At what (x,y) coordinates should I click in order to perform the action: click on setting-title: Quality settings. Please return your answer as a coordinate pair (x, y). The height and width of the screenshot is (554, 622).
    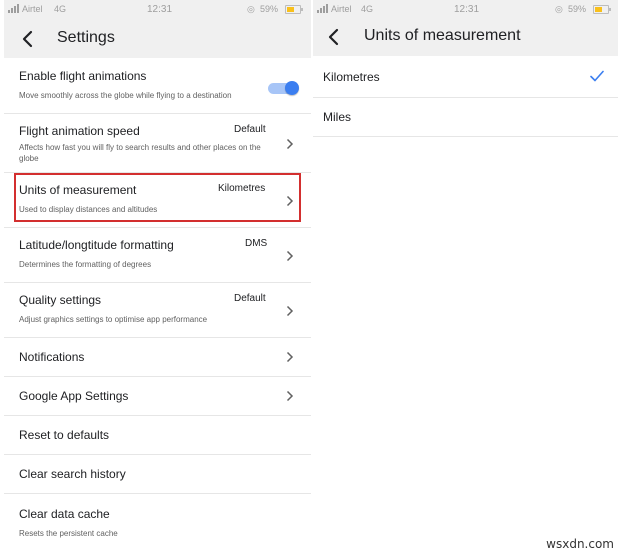
    Looking at the image, I should click on (60, 300).